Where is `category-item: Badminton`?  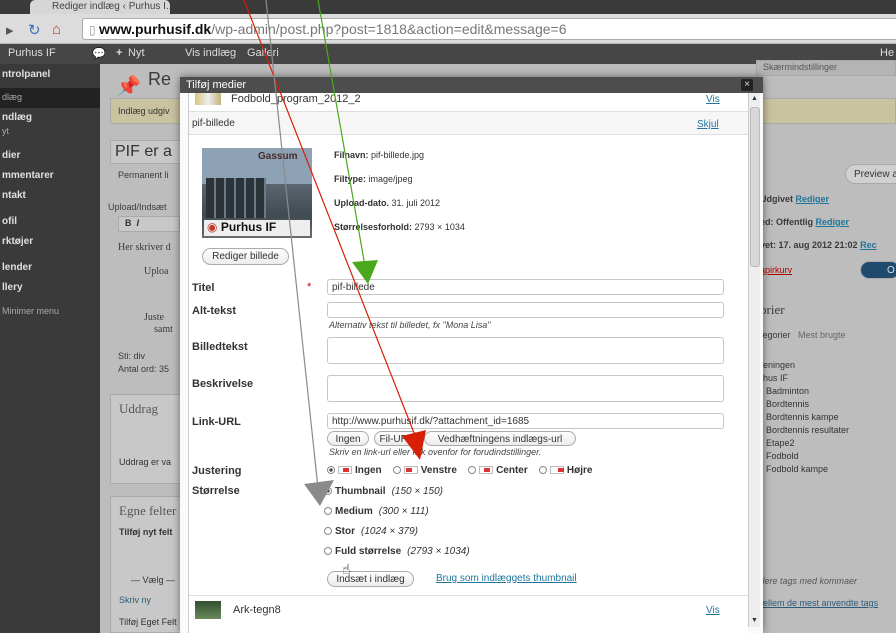
category-item: Badminton is located at coordinates (787, 391).